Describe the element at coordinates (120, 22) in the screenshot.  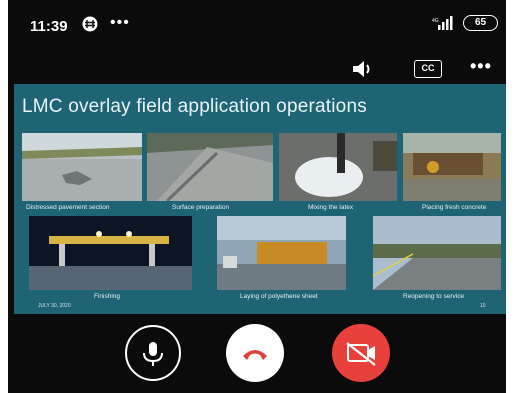
I see `notification-dots-icon: •••` at that location.